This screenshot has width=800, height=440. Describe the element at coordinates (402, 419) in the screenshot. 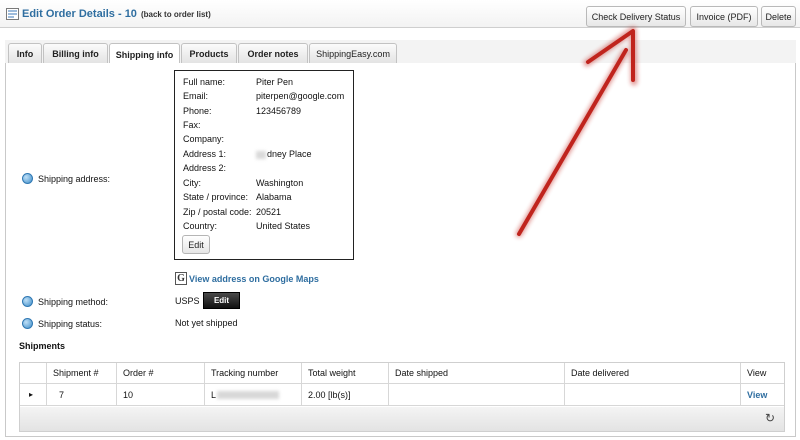

I see `table-footer: ↻` at that location.